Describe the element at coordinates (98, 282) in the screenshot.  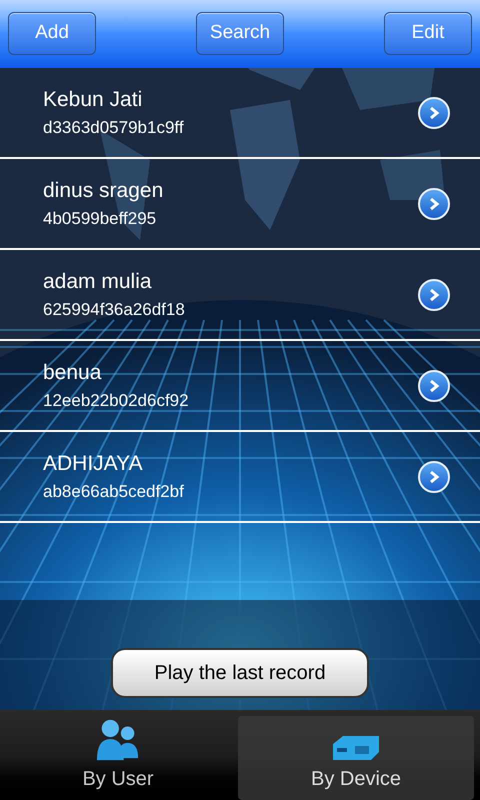
I see `record-name: adam mulia` at that location.